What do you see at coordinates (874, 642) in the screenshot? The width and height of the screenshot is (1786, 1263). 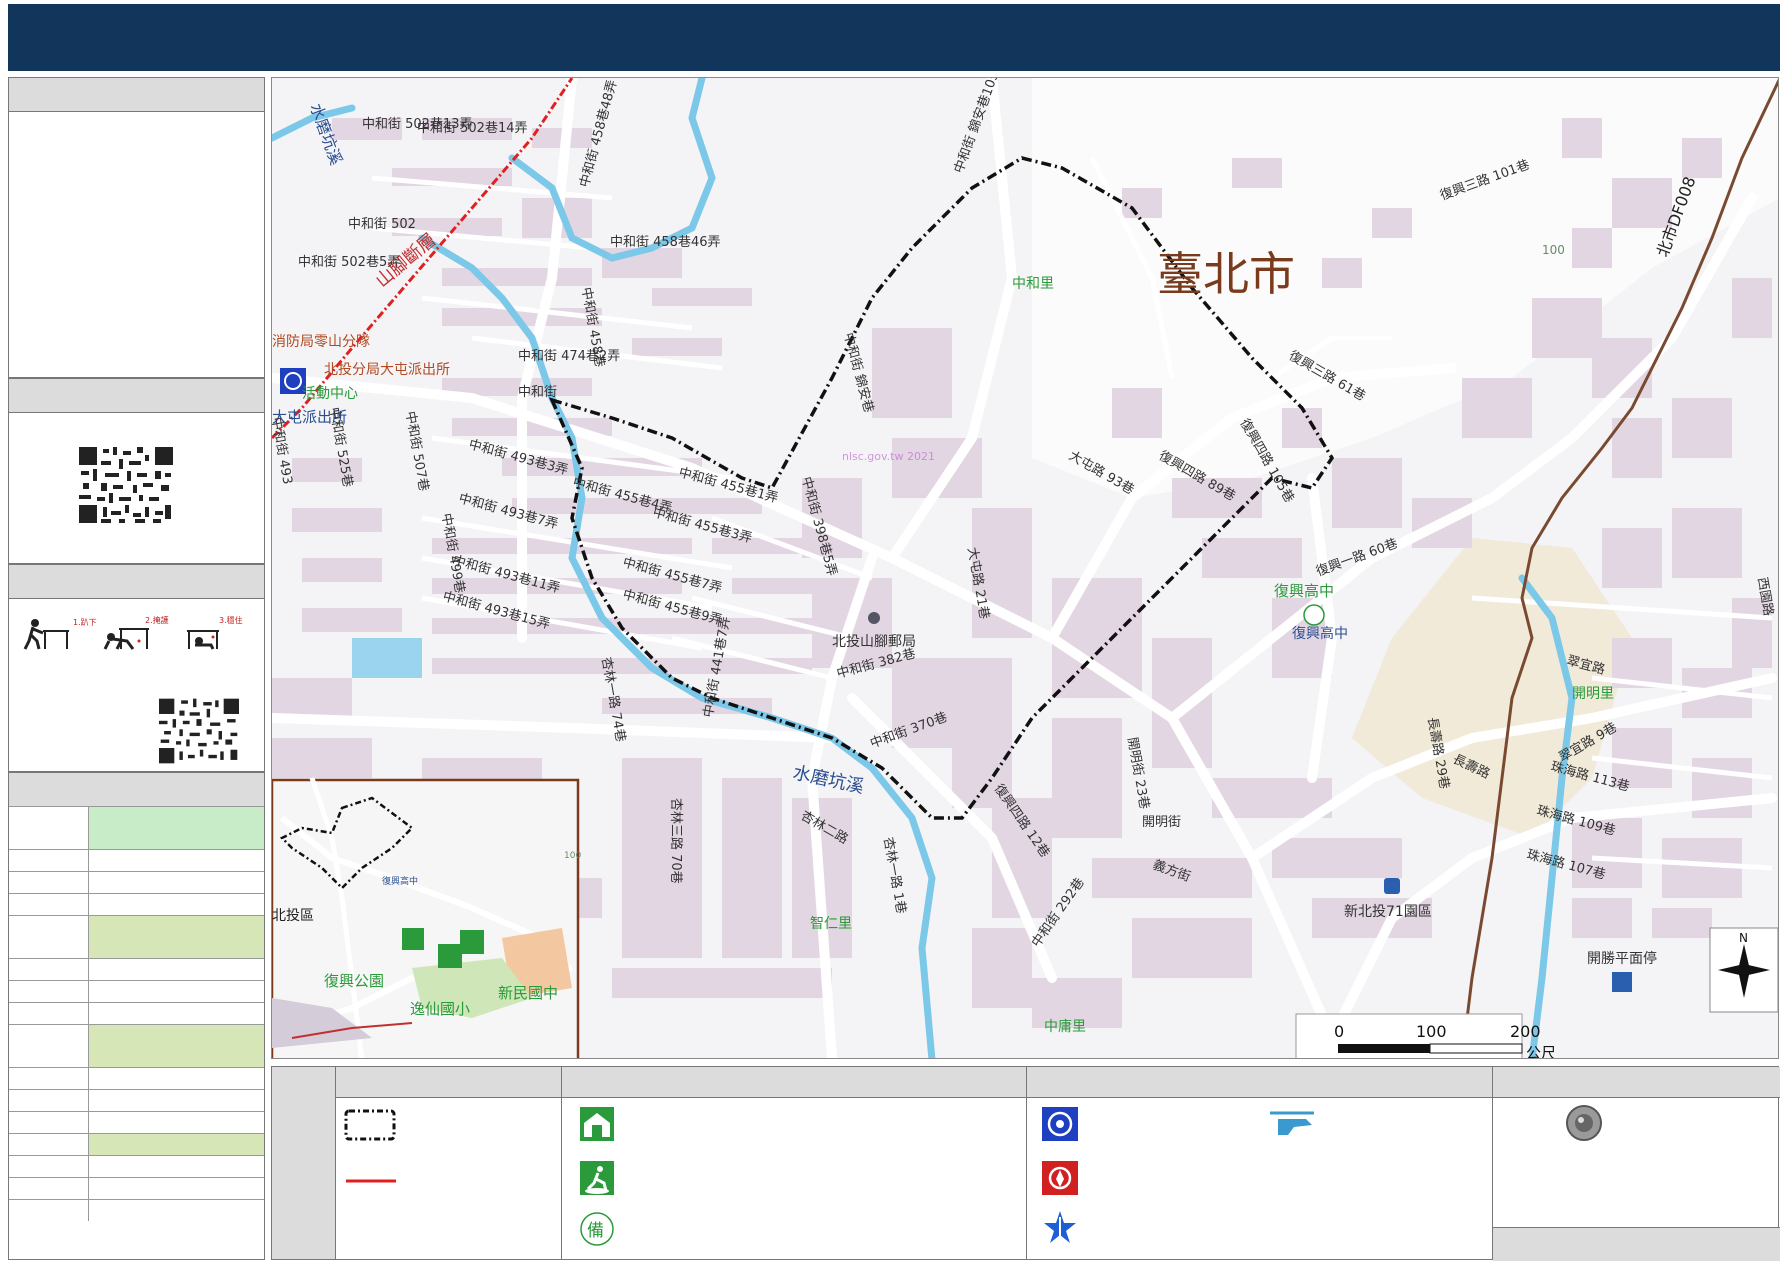 I see `post-office-label: 北投山腳郵局` at bounding box center [874, 642].